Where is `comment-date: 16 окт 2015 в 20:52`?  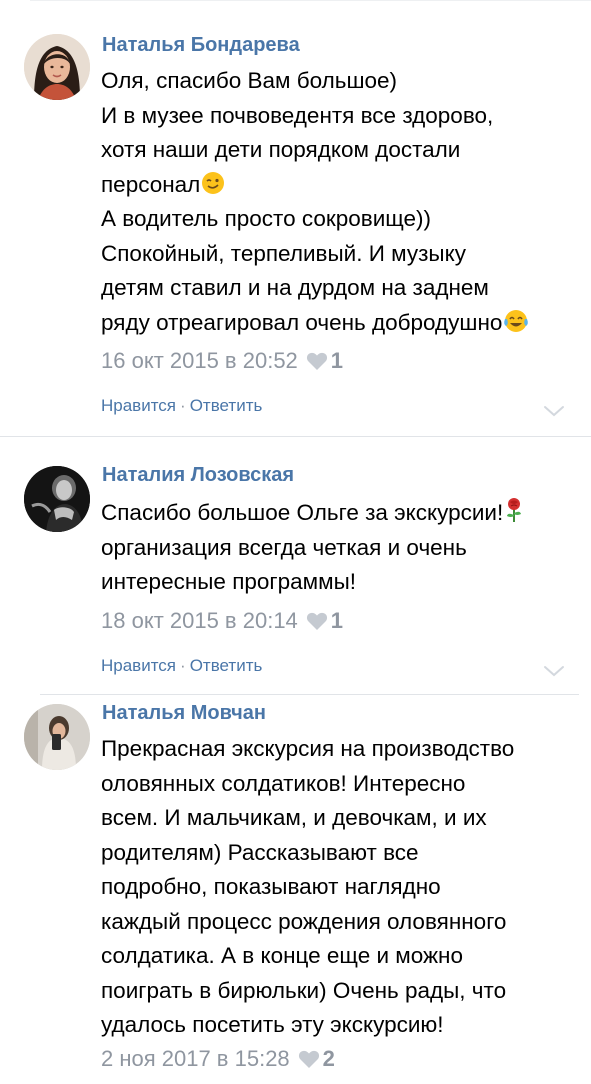
comment-date: 16 окт 2015 в 20:52 is located at coordinates (199, 360).